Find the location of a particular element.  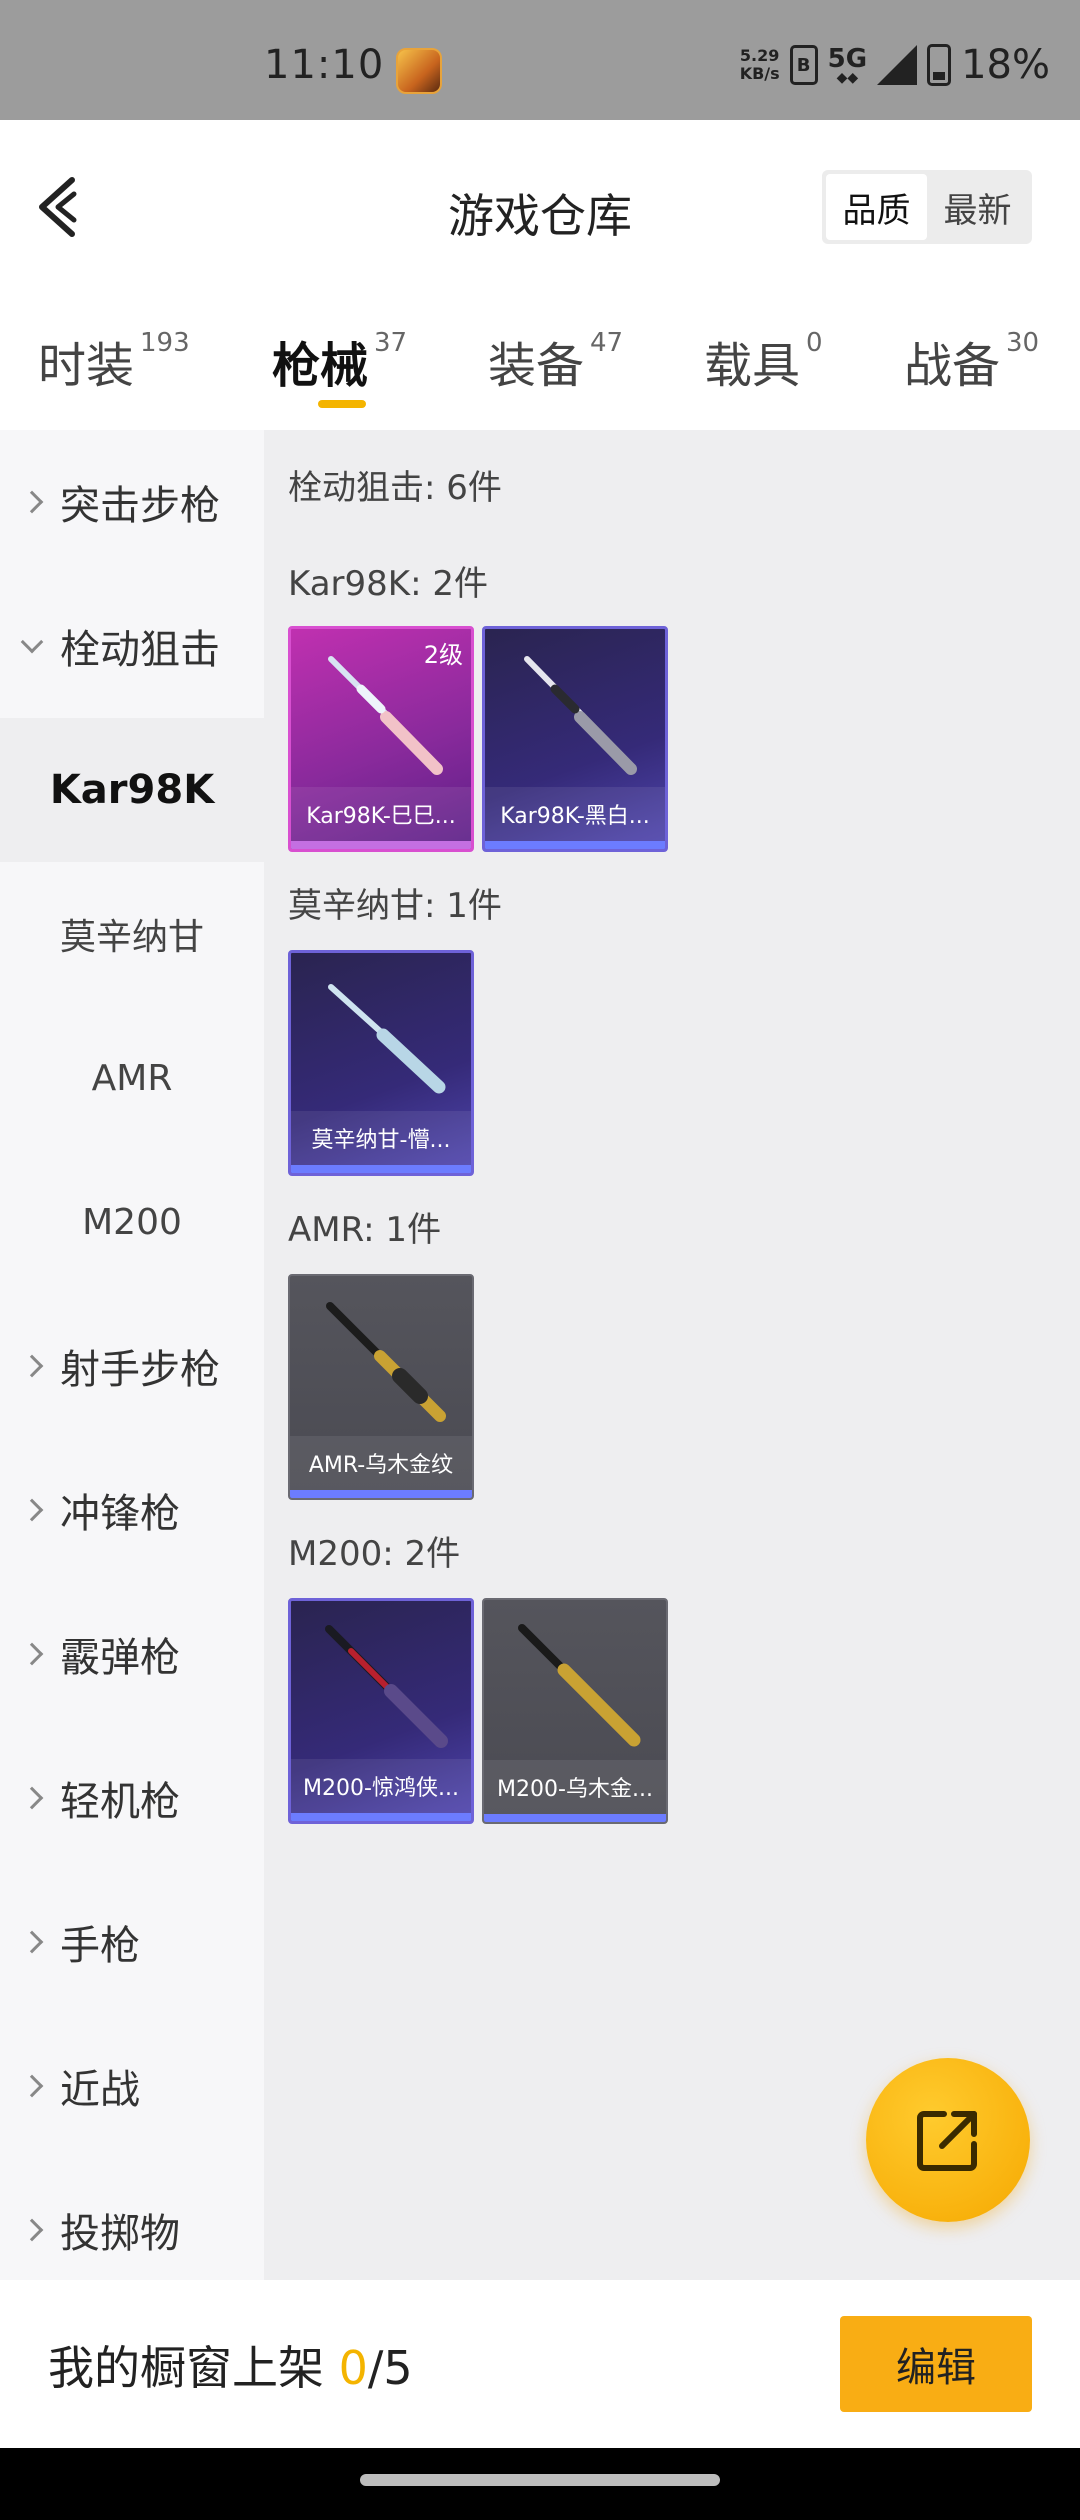

sidebar-item-lmg: 轻机枪 is located at coordinates (132, 1798).